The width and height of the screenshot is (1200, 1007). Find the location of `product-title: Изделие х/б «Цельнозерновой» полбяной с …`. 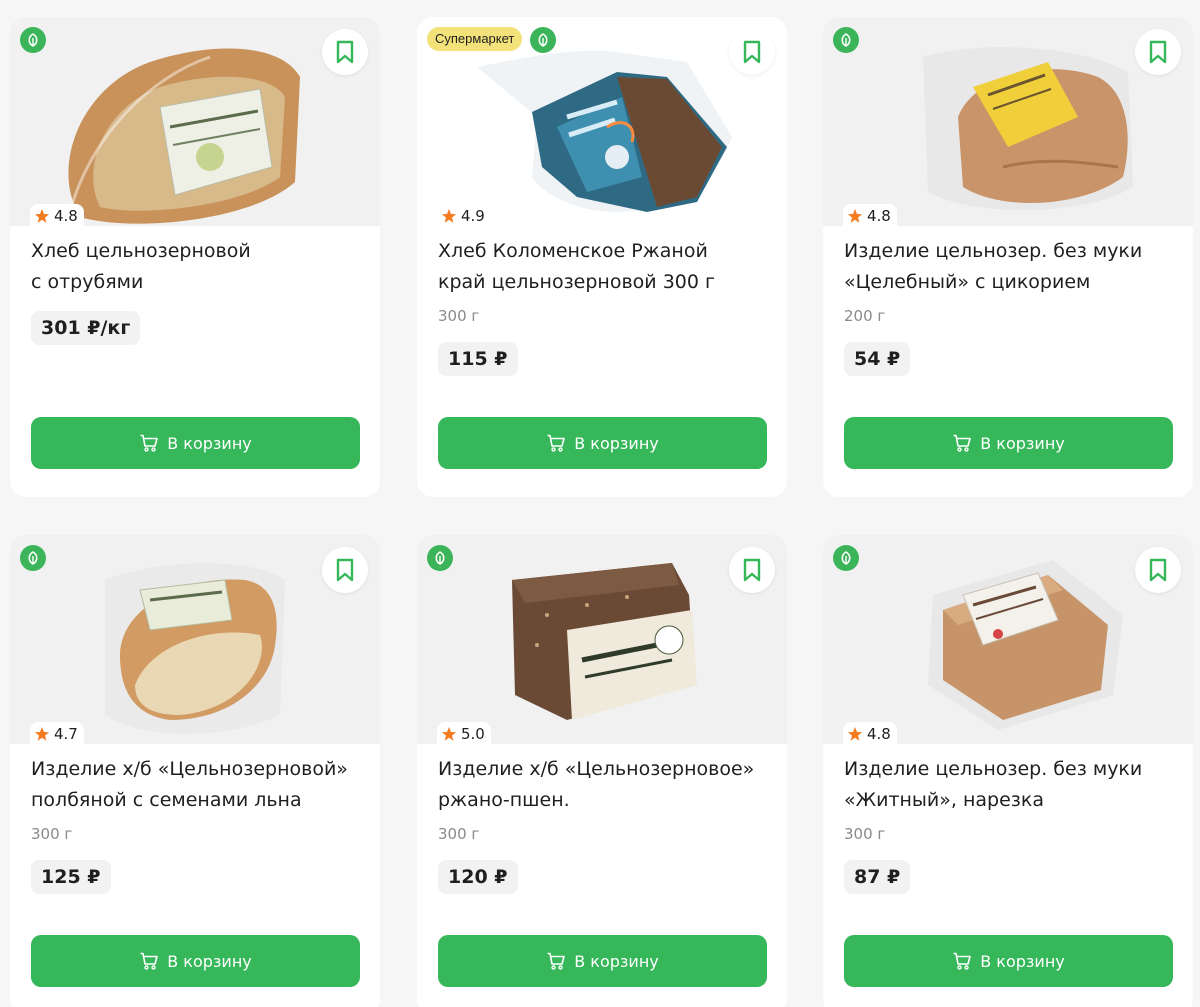

product-title: Изделие х/б «Цельнозерновой» полбяной с … is located at coordinates (198, 785).